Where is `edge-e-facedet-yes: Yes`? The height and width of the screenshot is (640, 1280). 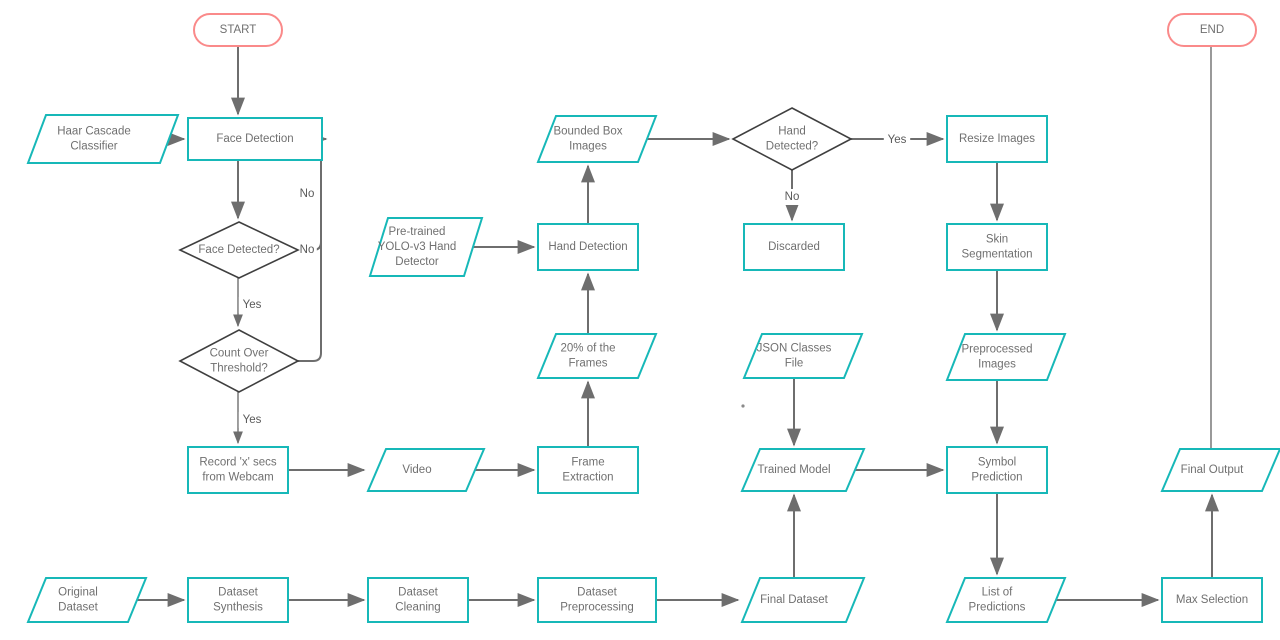
edge-e-facedet-yes: Yes is located at coordinates (249, 303).